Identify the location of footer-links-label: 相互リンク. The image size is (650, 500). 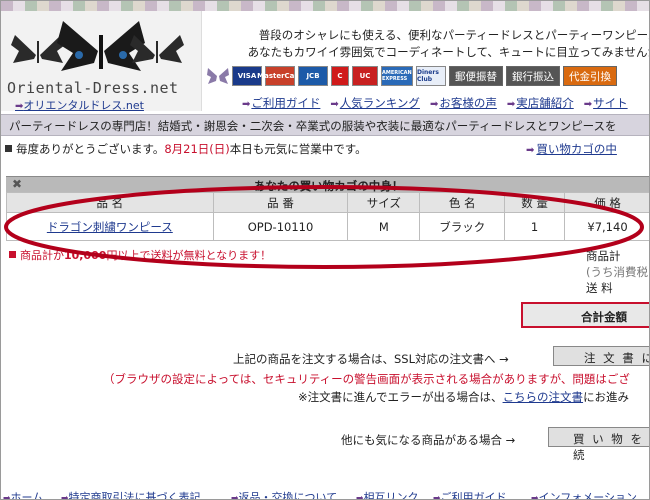
(391, 495).